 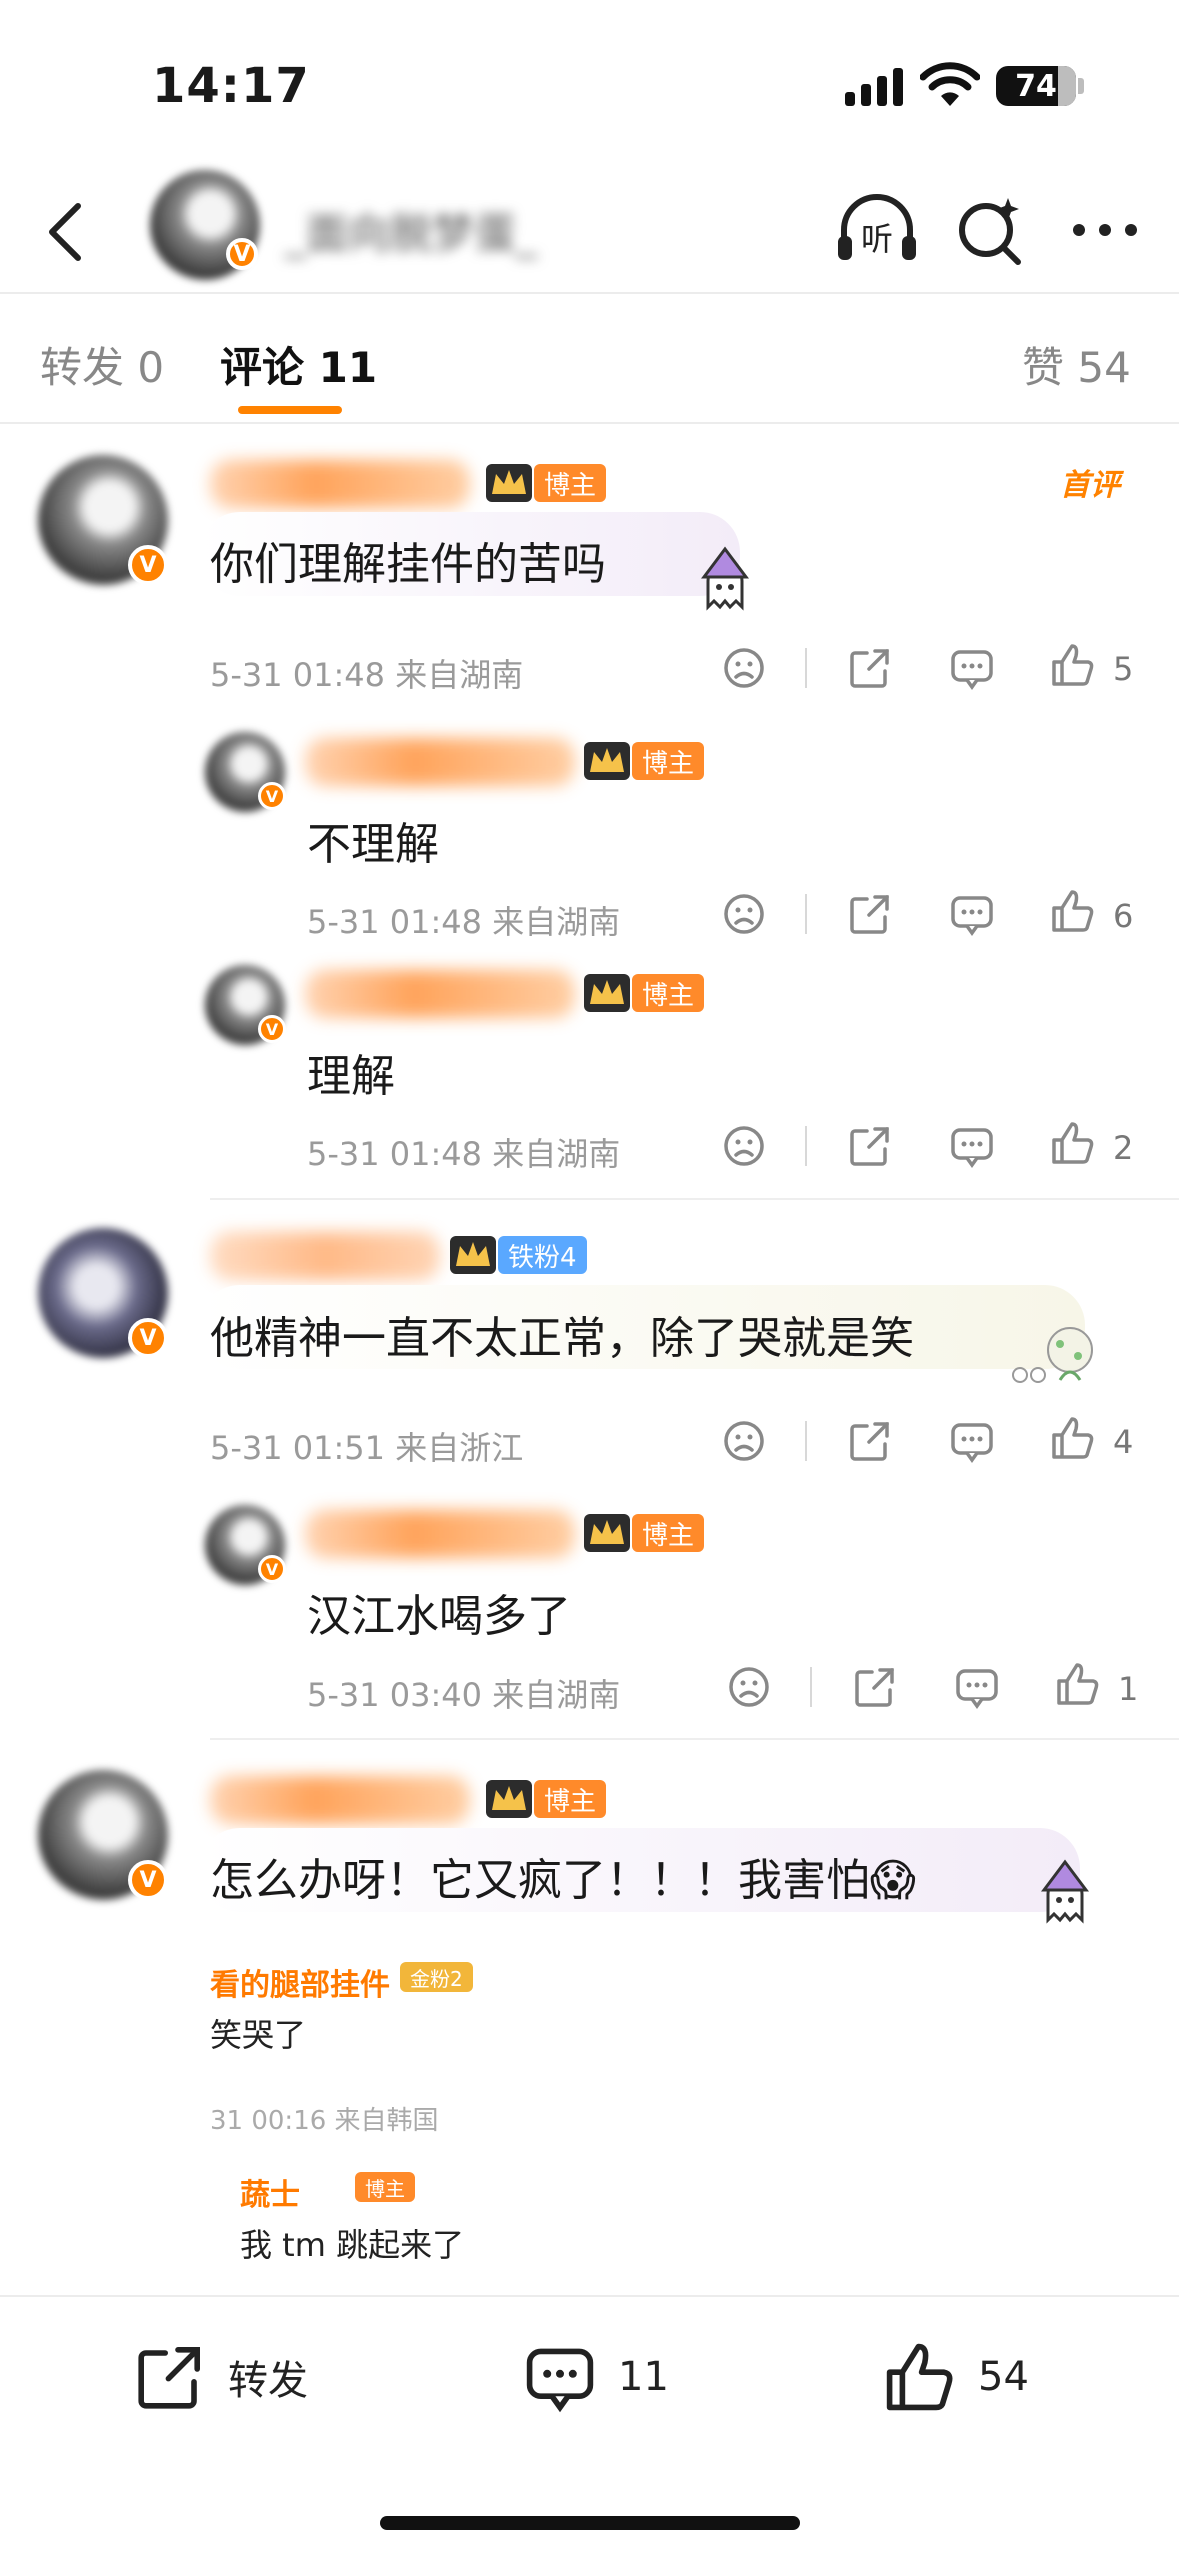 What do you see at coordinates (954, 2377) in the screenshot?
I see `like-button: 54` at bounding box center [954, 2377].